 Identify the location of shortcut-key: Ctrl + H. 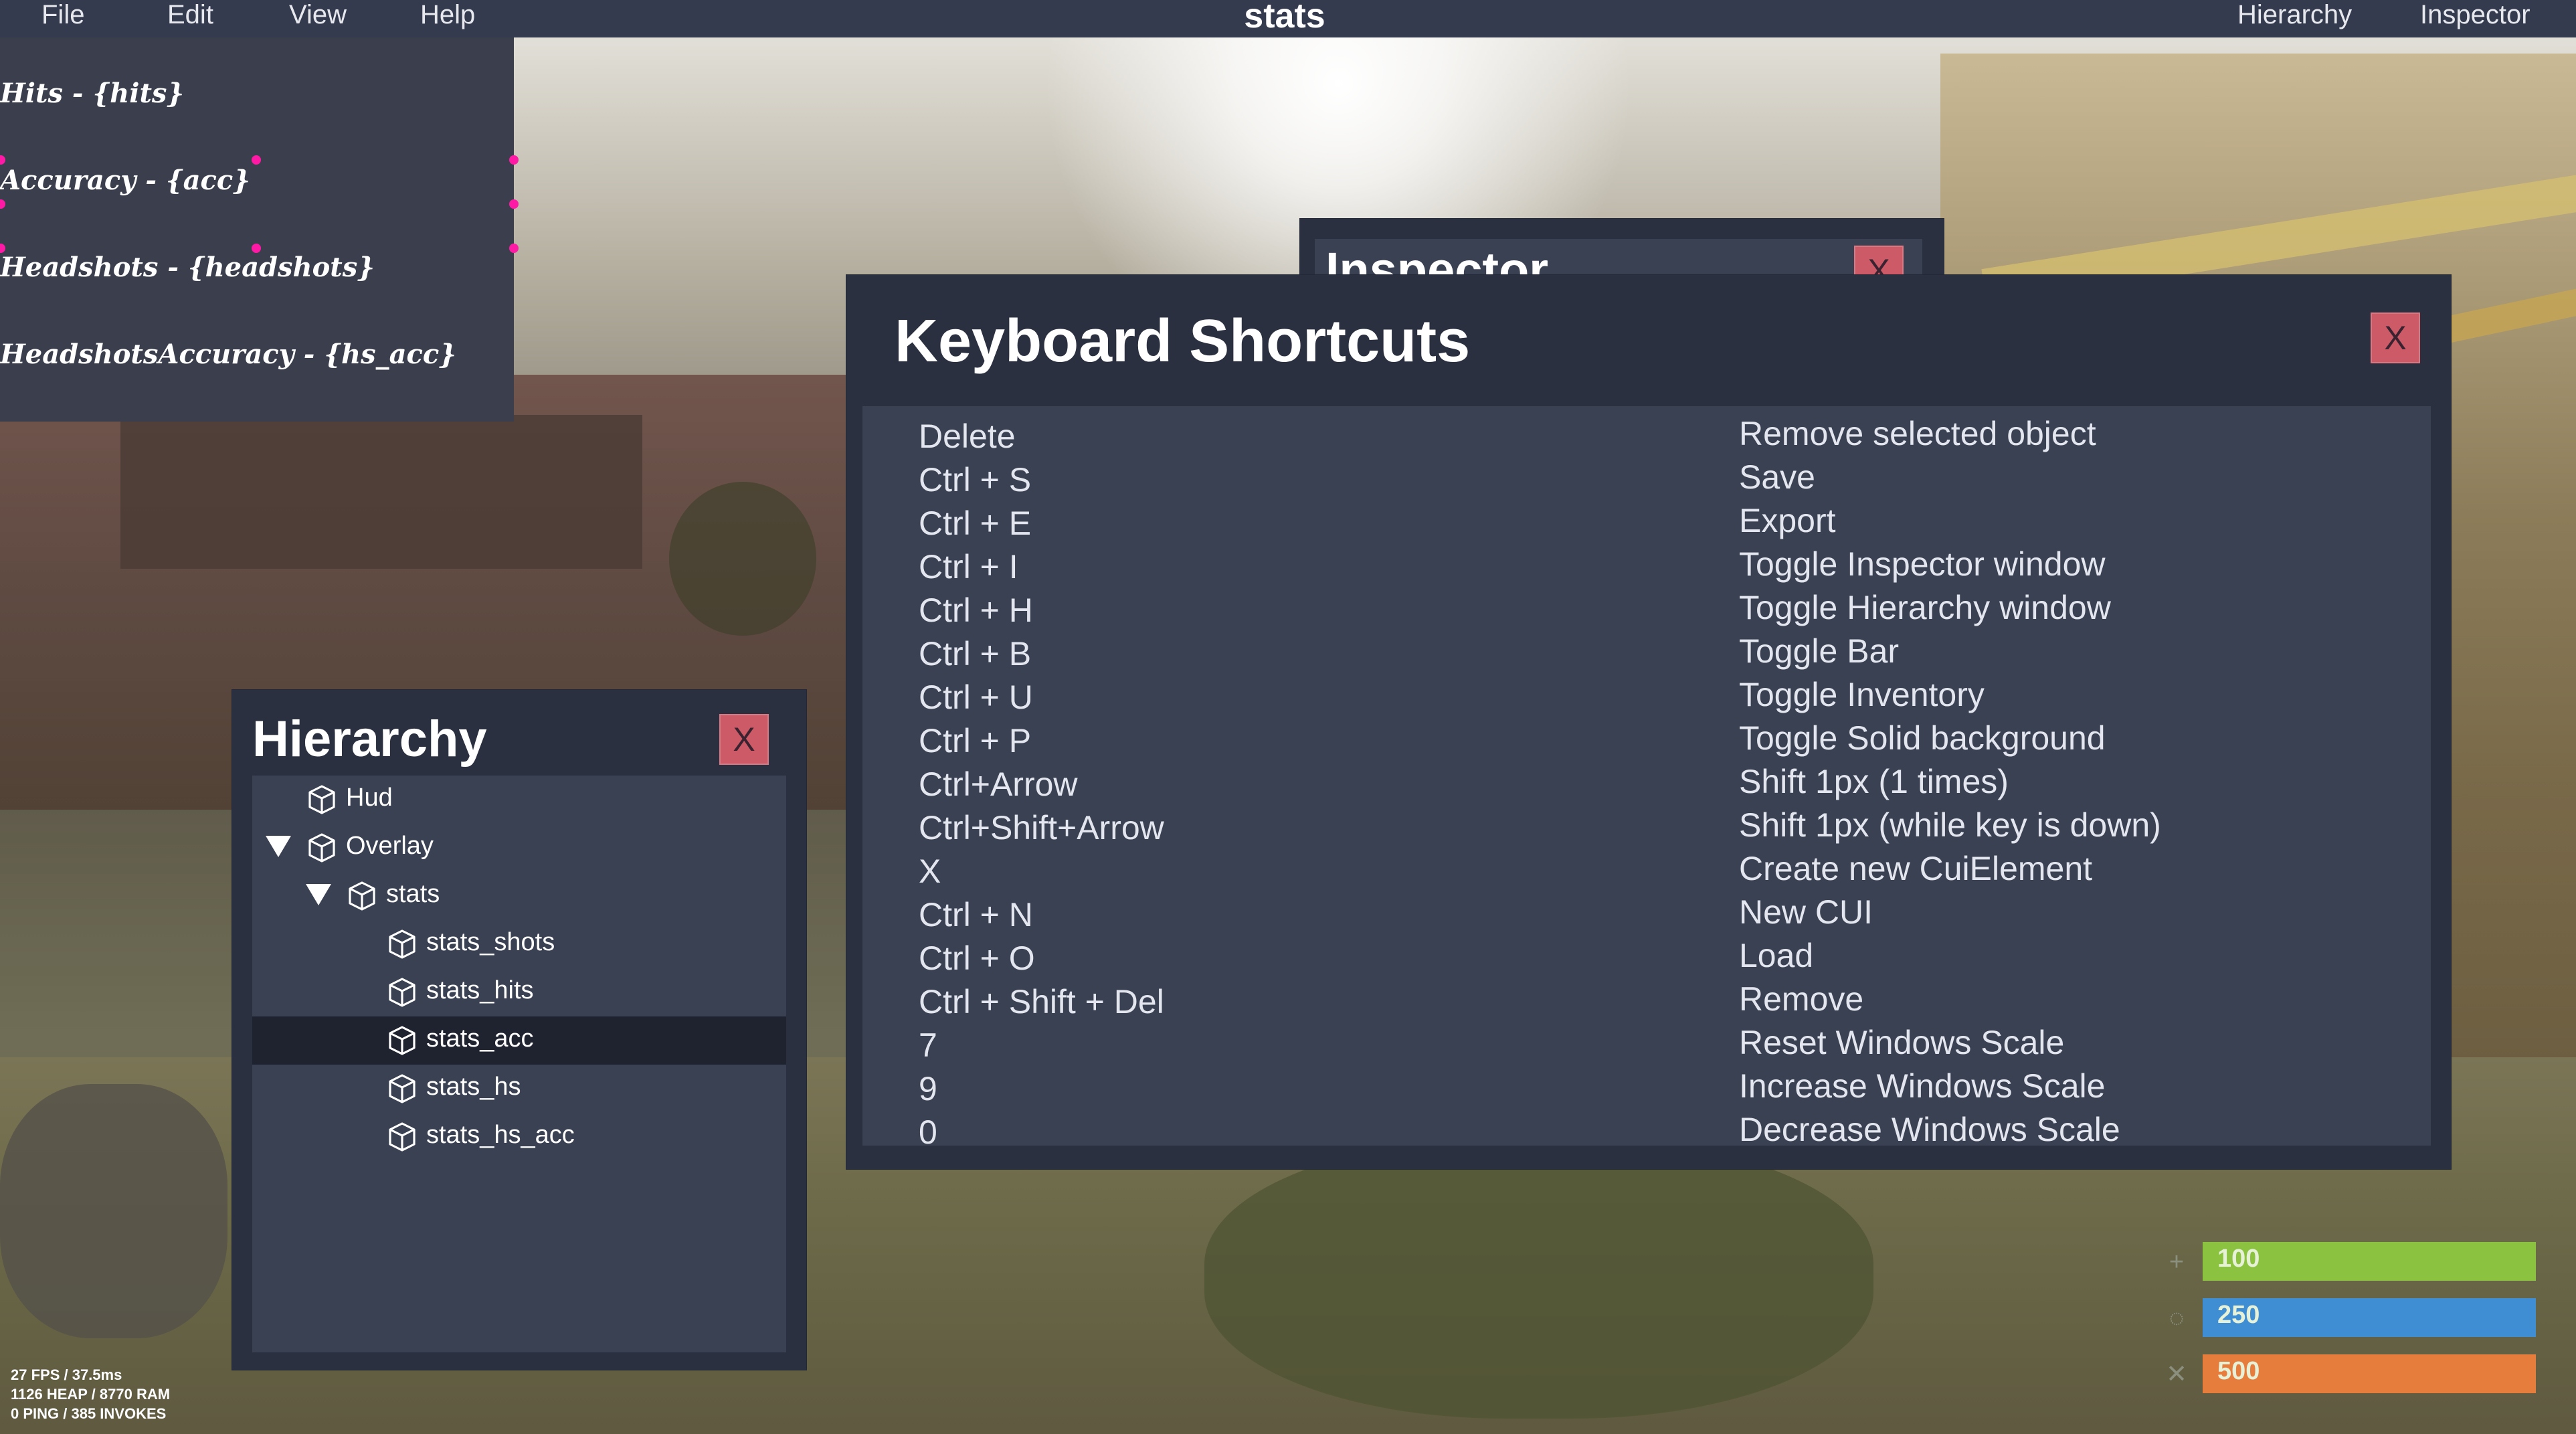
(976, 610).